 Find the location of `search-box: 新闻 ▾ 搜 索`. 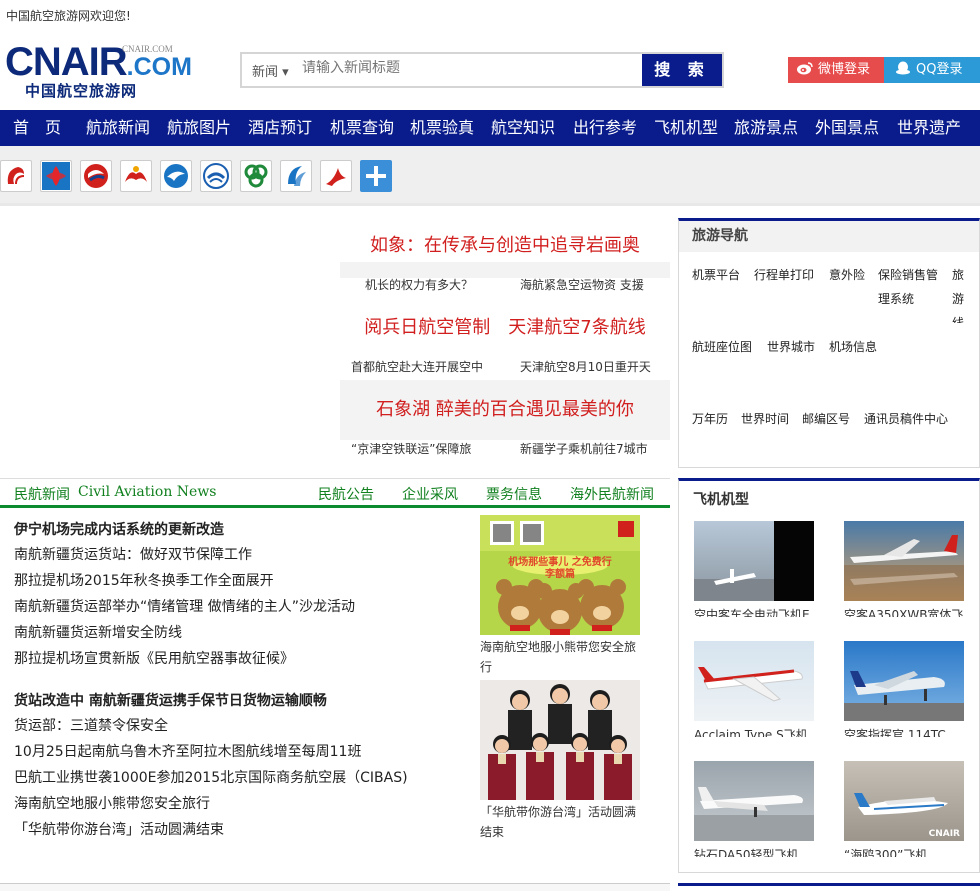

search-box: 新闻 ▾ 搜 索 is located at coordinates (482, 70).